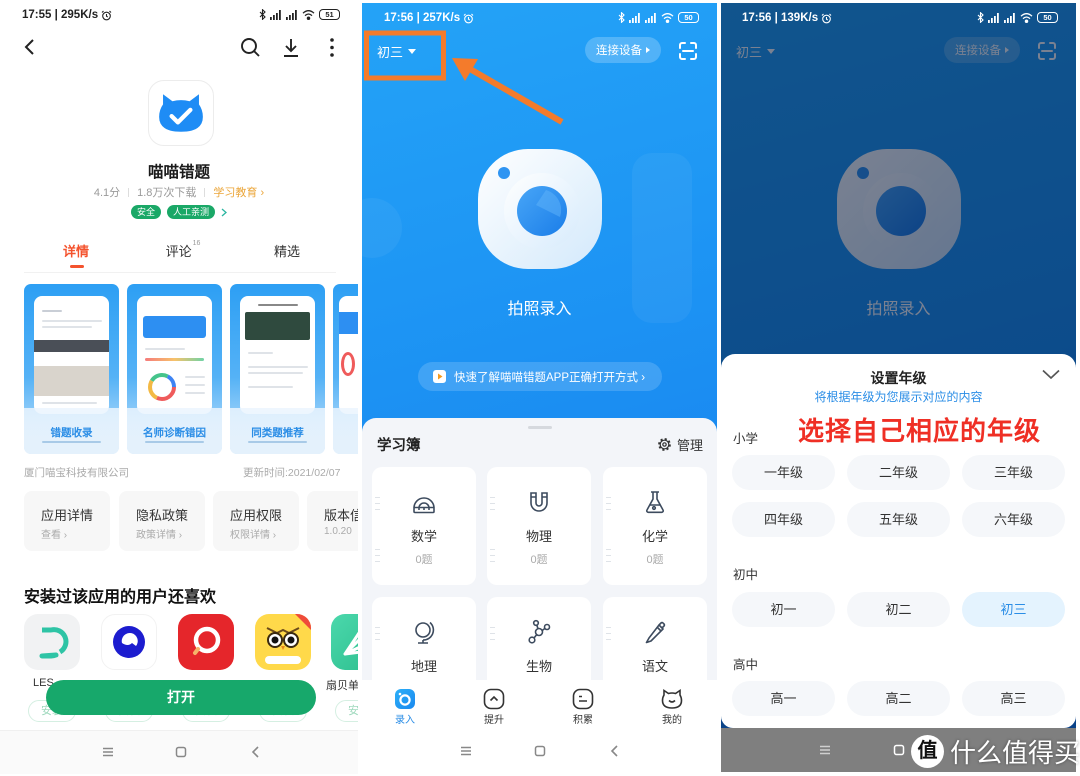  What do you see at coordinates (539, 526) in the screenshot?
I see `subject-card-physics: 物理 0题` at bounding box center [539, 526].